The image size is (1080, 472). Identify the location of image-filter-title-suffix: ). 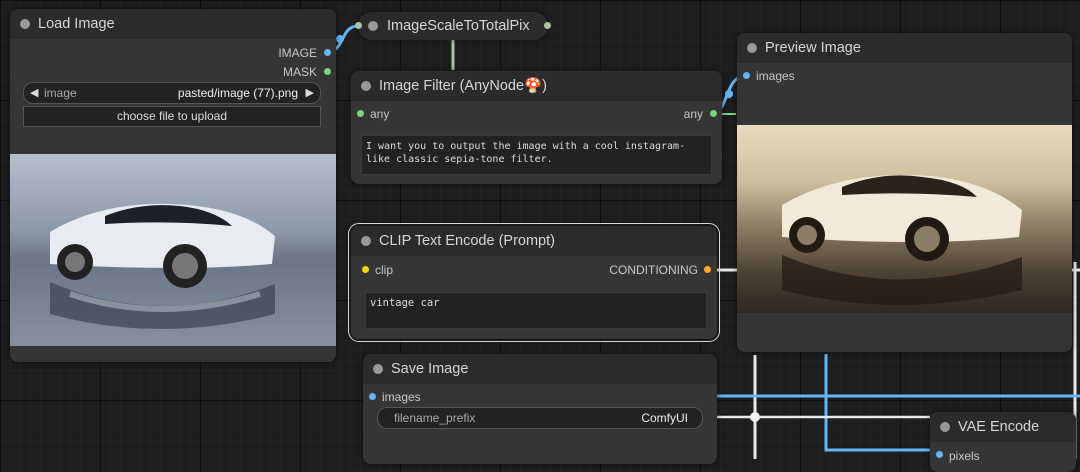
(544, 86).